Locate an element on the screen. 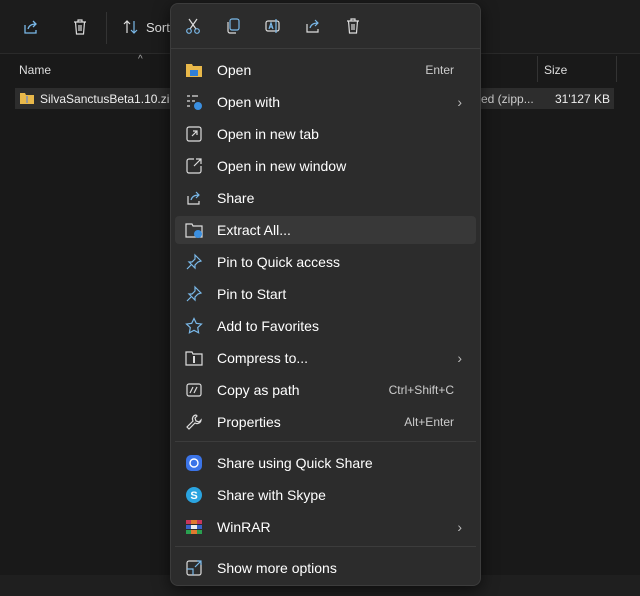 This screenshot has height=596, width=640. menu-item-winrar: WinRAR › is located at coordinates (325, 527).